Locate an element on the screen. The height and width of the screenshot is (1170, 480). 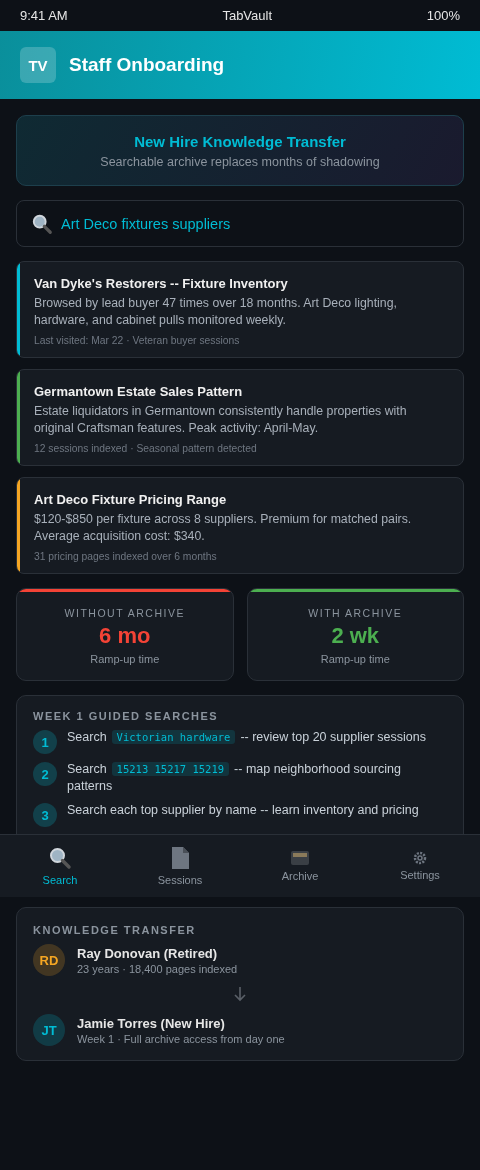
settings-icon is located at coordinates (420, 858).